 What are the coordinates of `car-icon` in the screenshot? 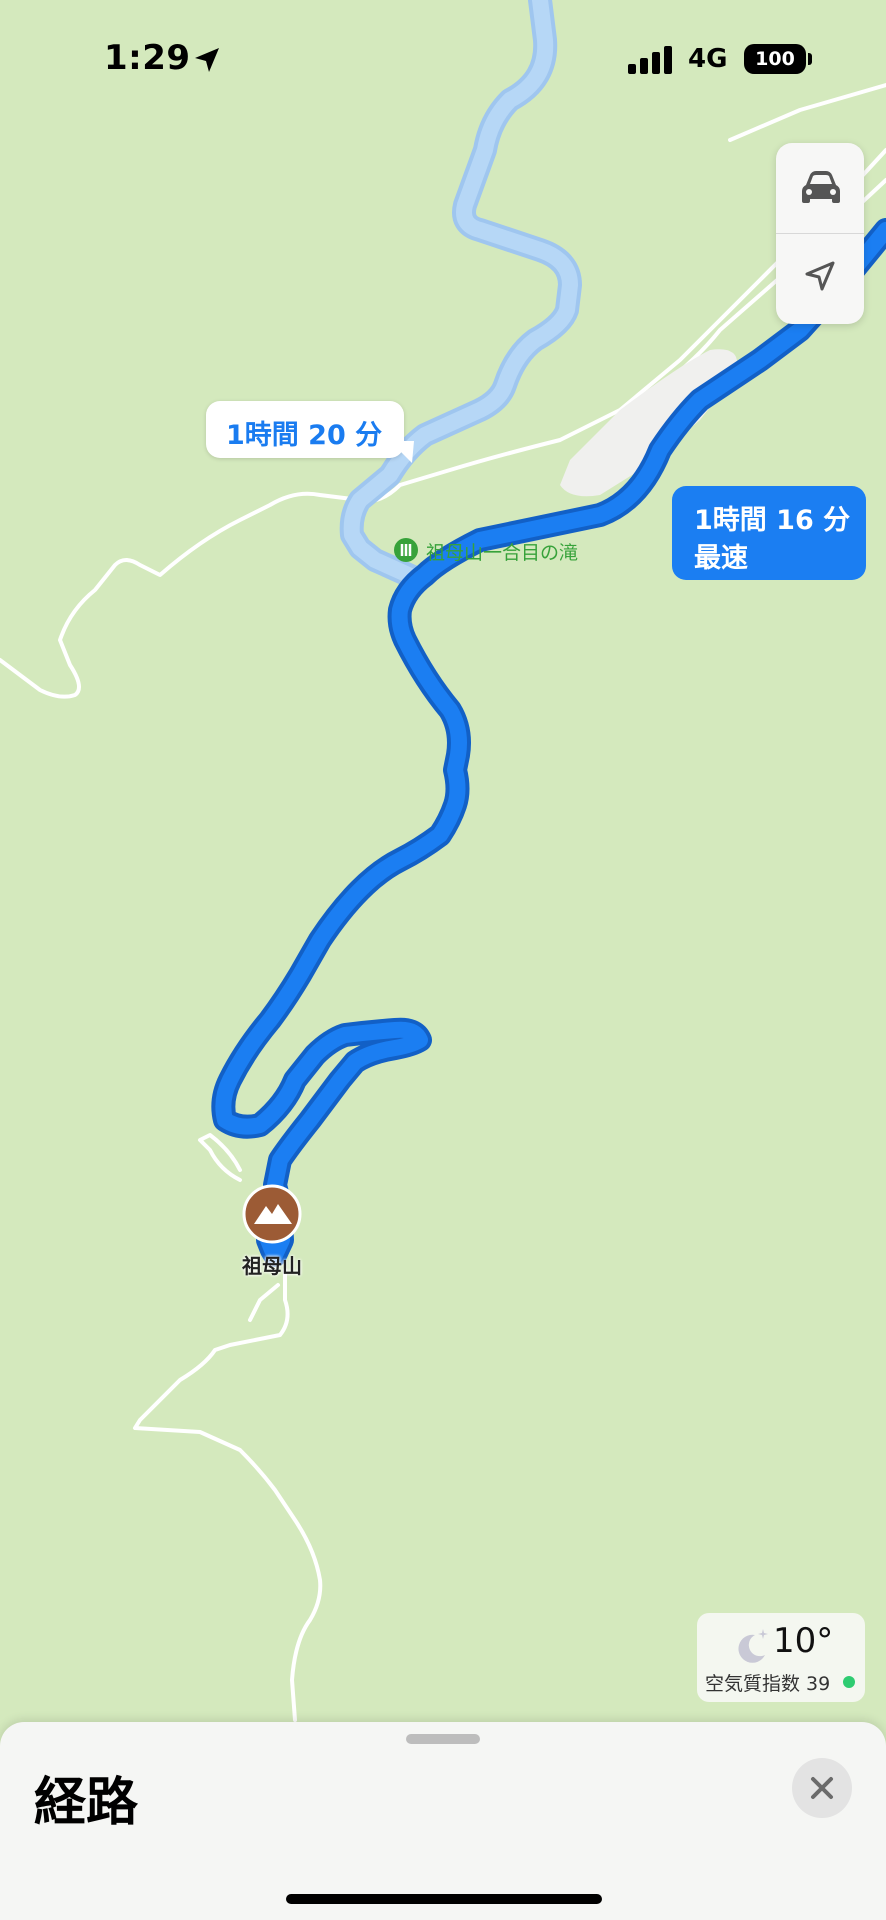 It's located at (821, 188).